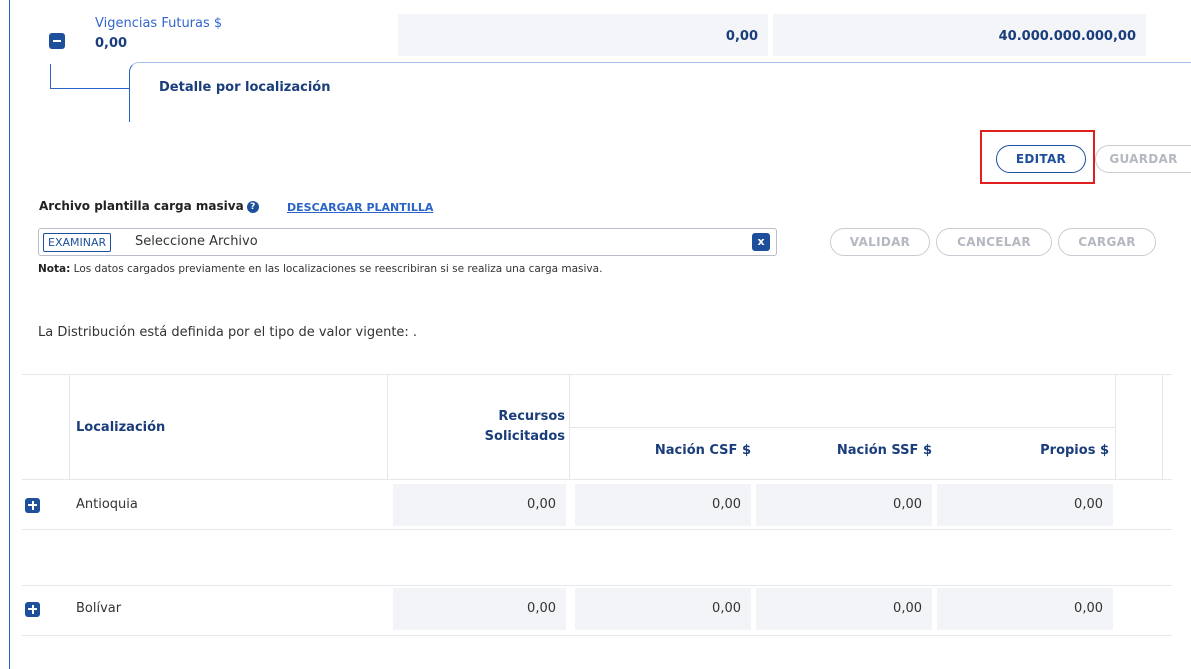 The height and width of the screenshot is (669, 1191). What do you see at coordinates (159, 23) in the screenshot?
I see `vigencias-label: Vigencias Futuras $` at bounding box center [159, 23].